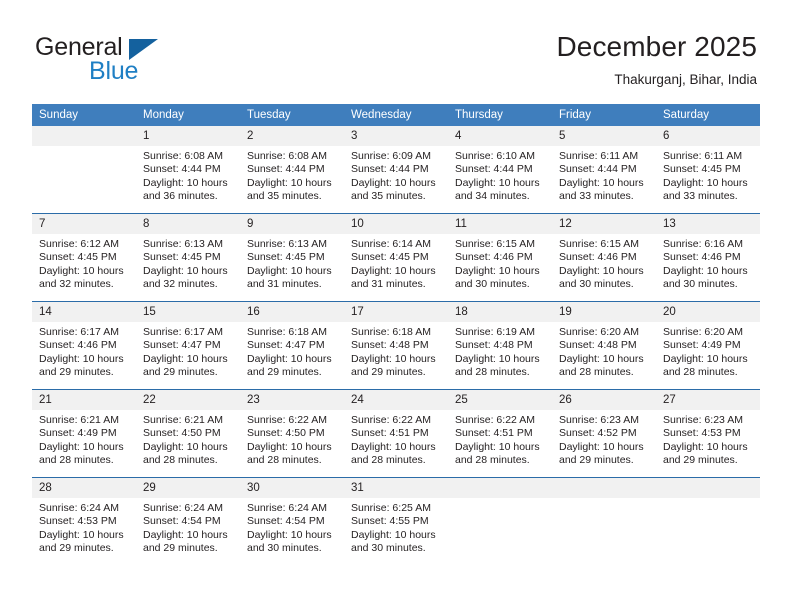  I want to click on day-number: 7, so click(84, 224).